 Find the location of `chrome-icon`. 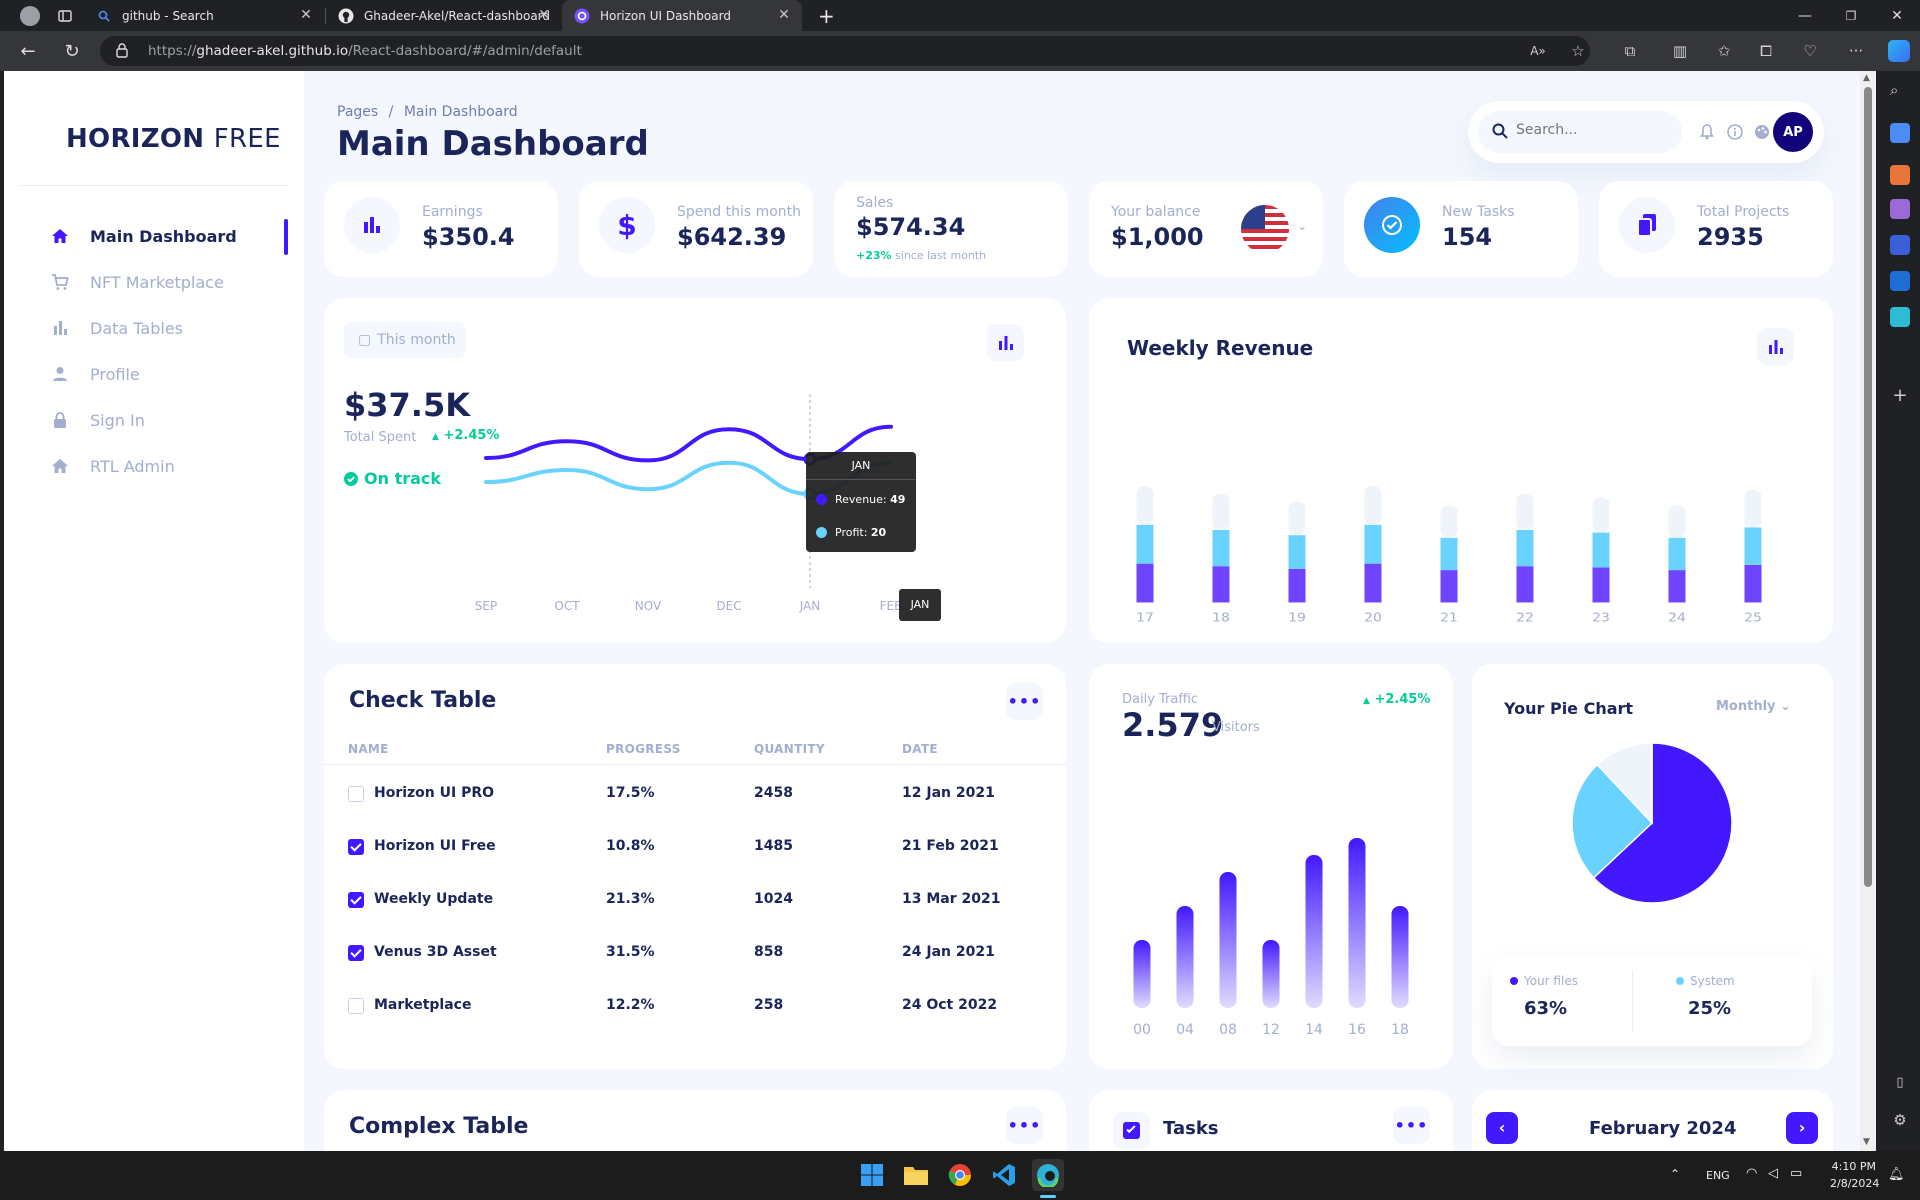

chrome-icon is located at coordinates (960, 1175).